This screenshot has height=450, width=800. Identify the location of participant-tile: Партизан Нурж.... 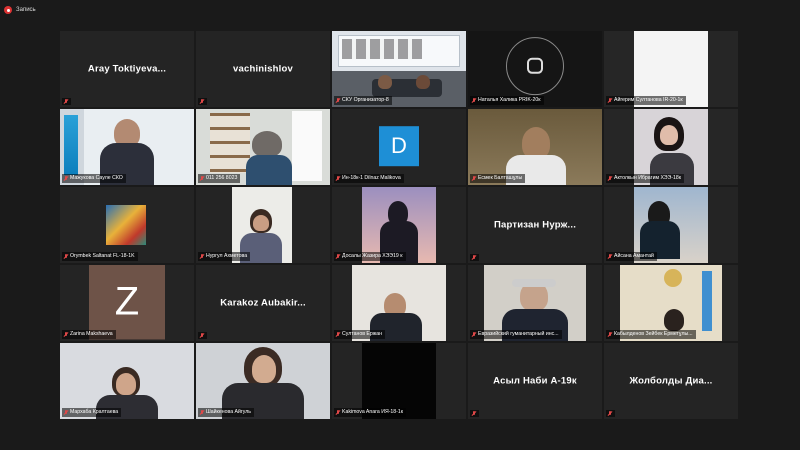
(535, 225).